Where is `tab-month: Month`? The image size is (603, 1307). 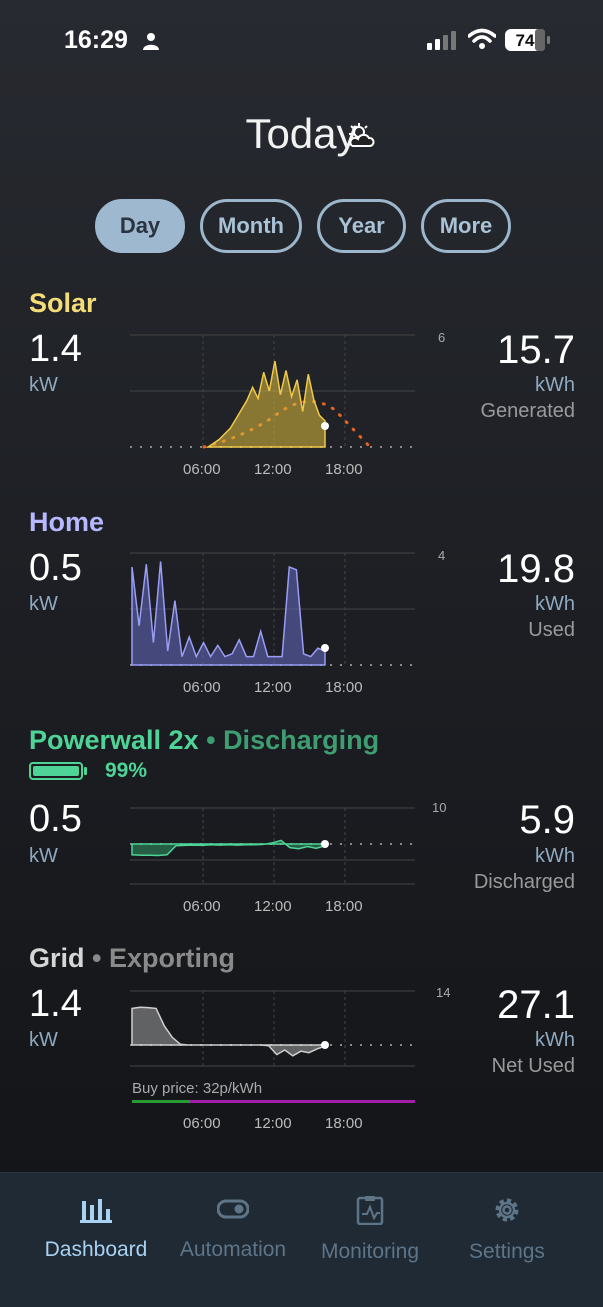 tab-month: Month is located at coordinates (251, 226).